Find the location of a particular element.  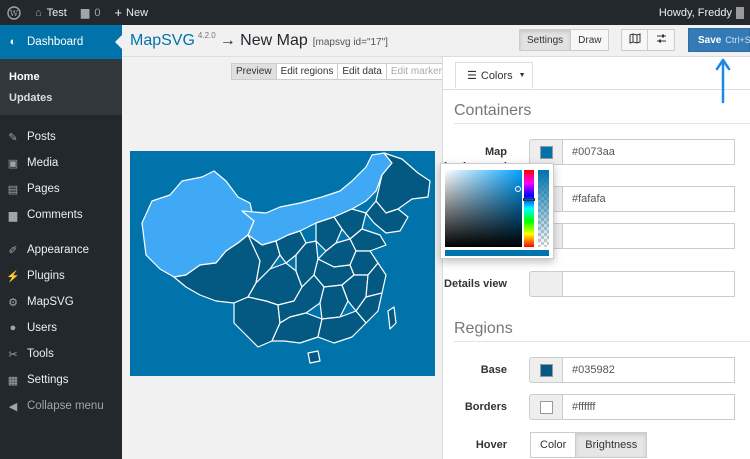

container-color-input: #fafafa is located at coordinates (648, 199).